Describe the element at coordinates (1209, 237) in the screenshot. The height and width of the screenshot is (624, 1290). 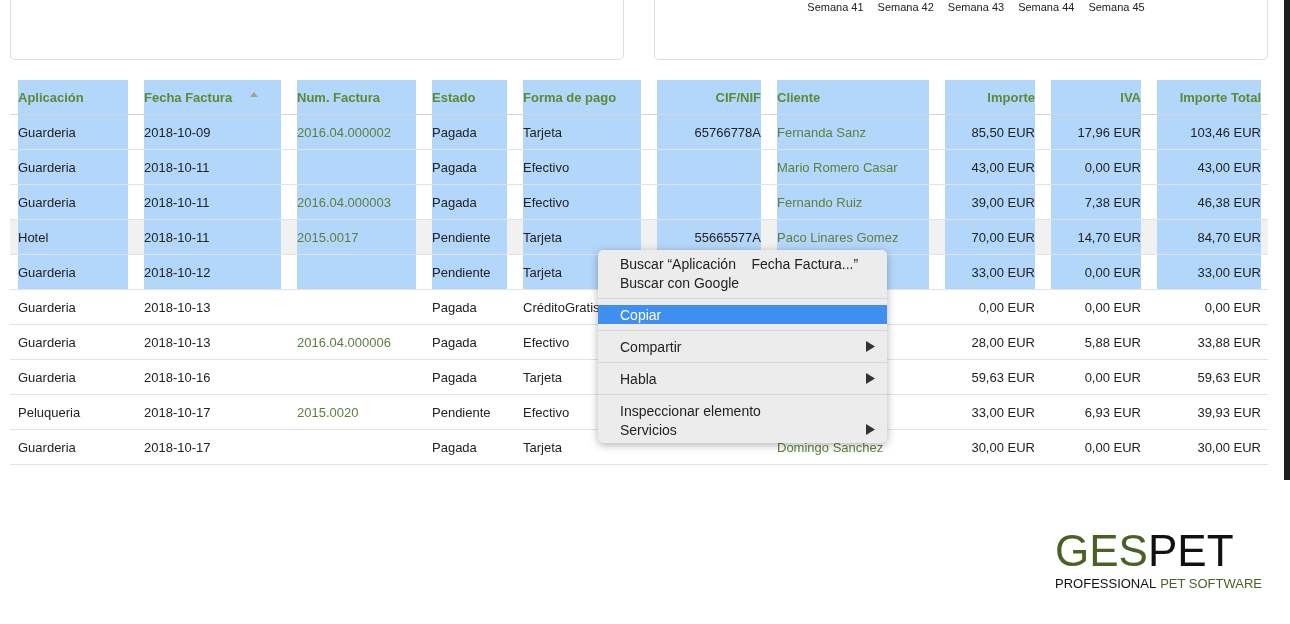
I see `selected-cell: 84,70 EUR` at that location.